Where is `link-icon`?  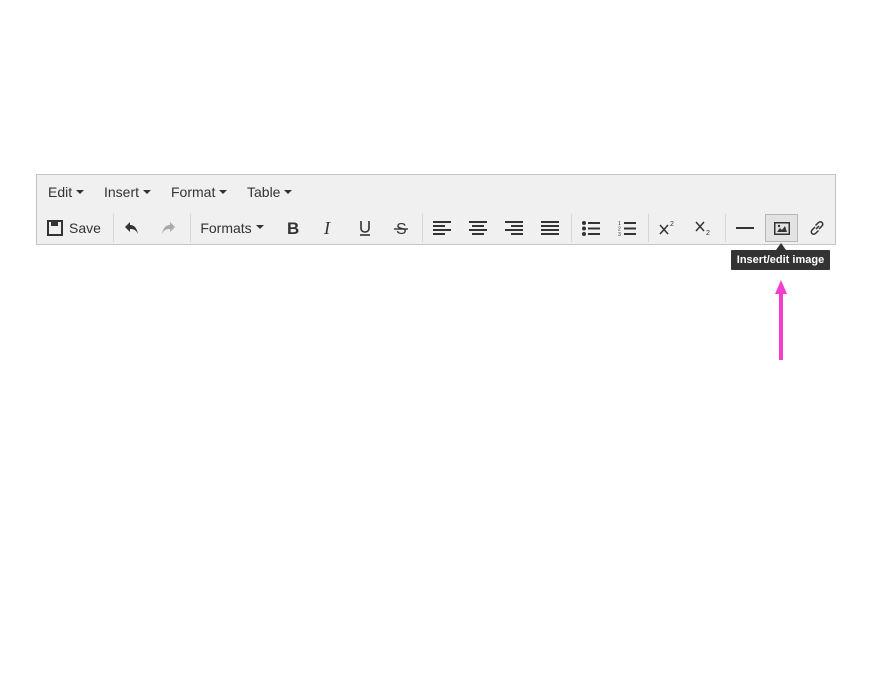 link-icon is located at coordinates (817, 228).